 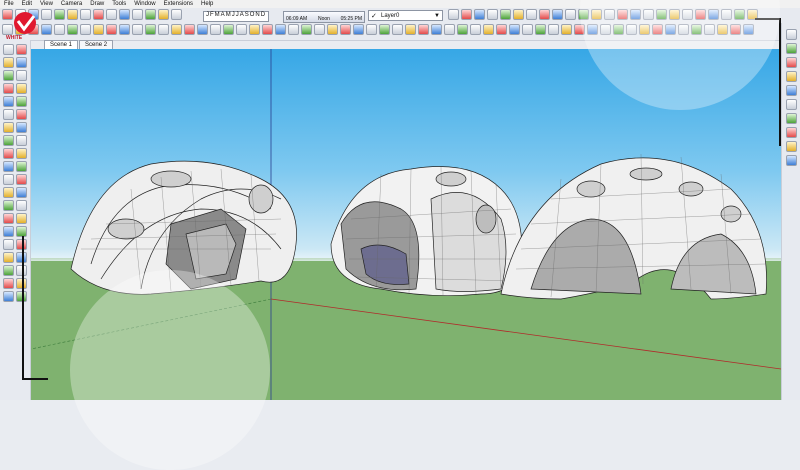 I want to click on layer-dropdown: ✓ Layer0 ▼, so click(x=405, y=15).